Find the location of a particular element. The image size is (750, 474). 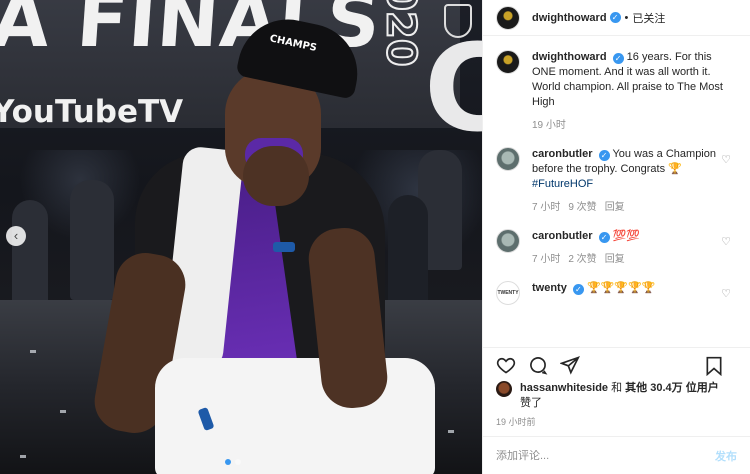

liker-avatar is located at coordinates (504, 389).